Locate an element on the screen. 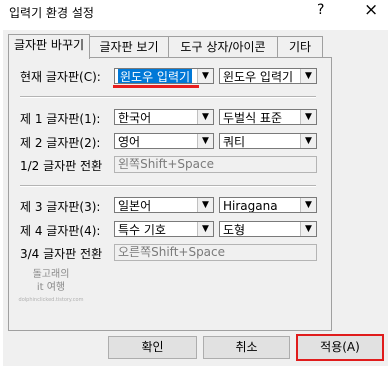  switch12-label: 1/2 글자판 전환 is located at coordinates (61, 166).